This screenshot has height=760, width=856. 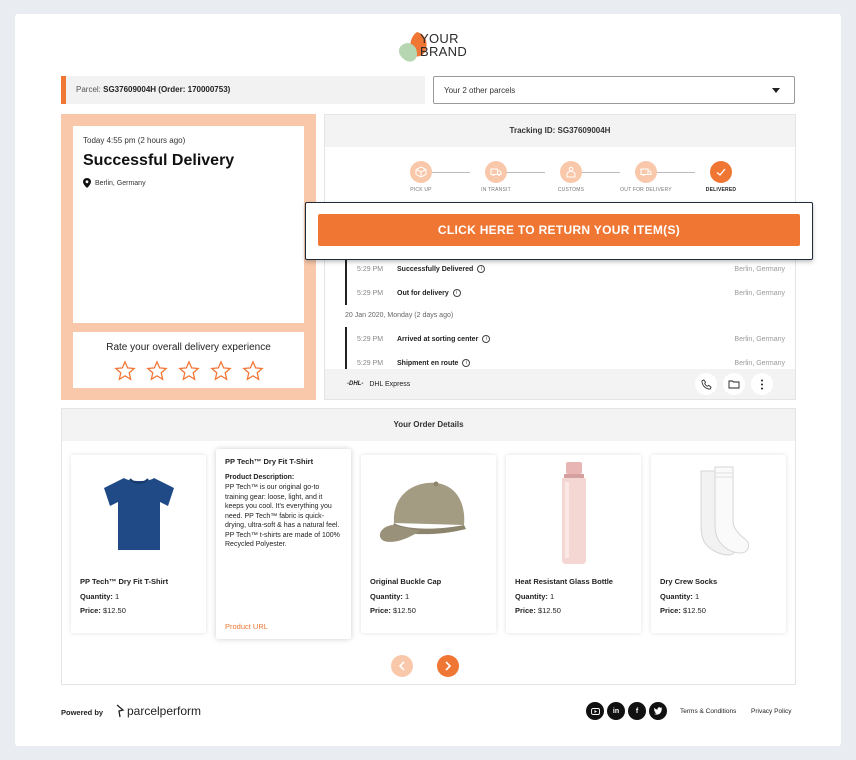 What do you see at coordinates (124, 581) in the screenshot?
I see `product-name: PP Tech™ Dry Fit T-Shirt` at bounding box center [124, 581].